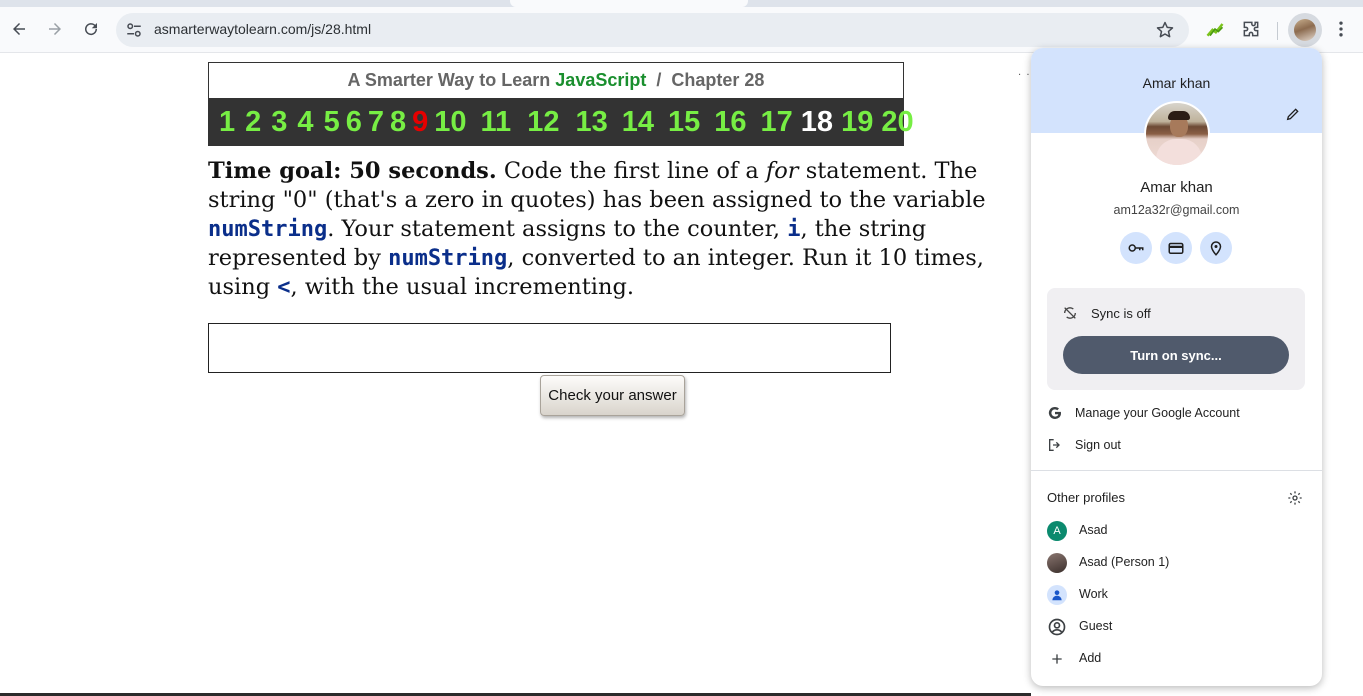 The width and height of the screenshot is (1363, 696). Describe the element at coordinates (1057, 595) in the screenshot. I see `person-icon` at that location.